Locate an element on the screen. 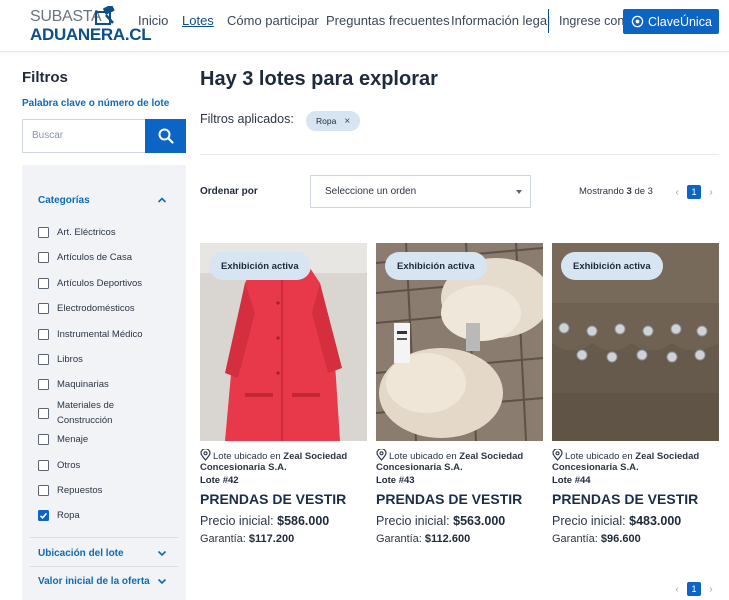 Image resolution: width=729 pixels, height=600 pixels. category-art-electricos: Art. Eléctricos is located at coordinates (77, 232).